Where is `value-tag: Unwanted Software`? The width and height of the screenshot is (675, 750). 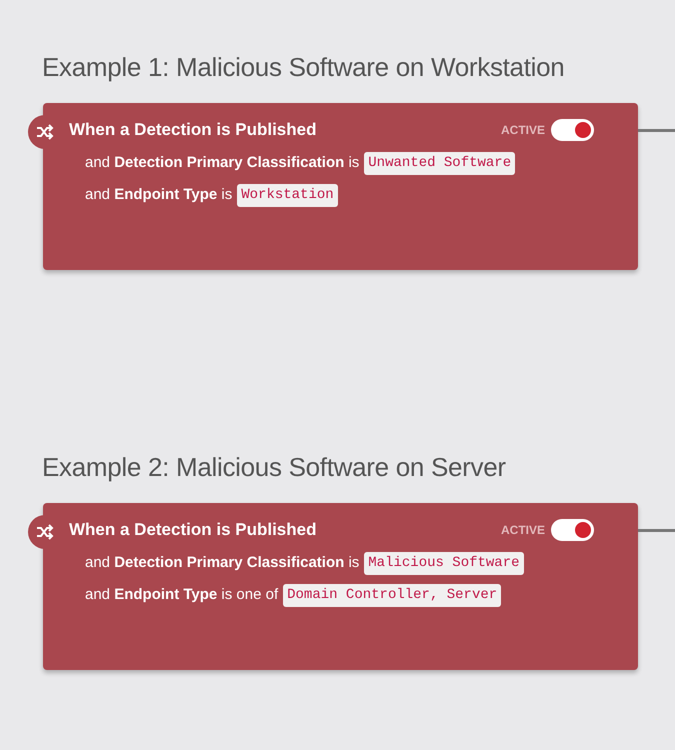
value-tag: Unwanted Software is located at coordinates (440, 163).